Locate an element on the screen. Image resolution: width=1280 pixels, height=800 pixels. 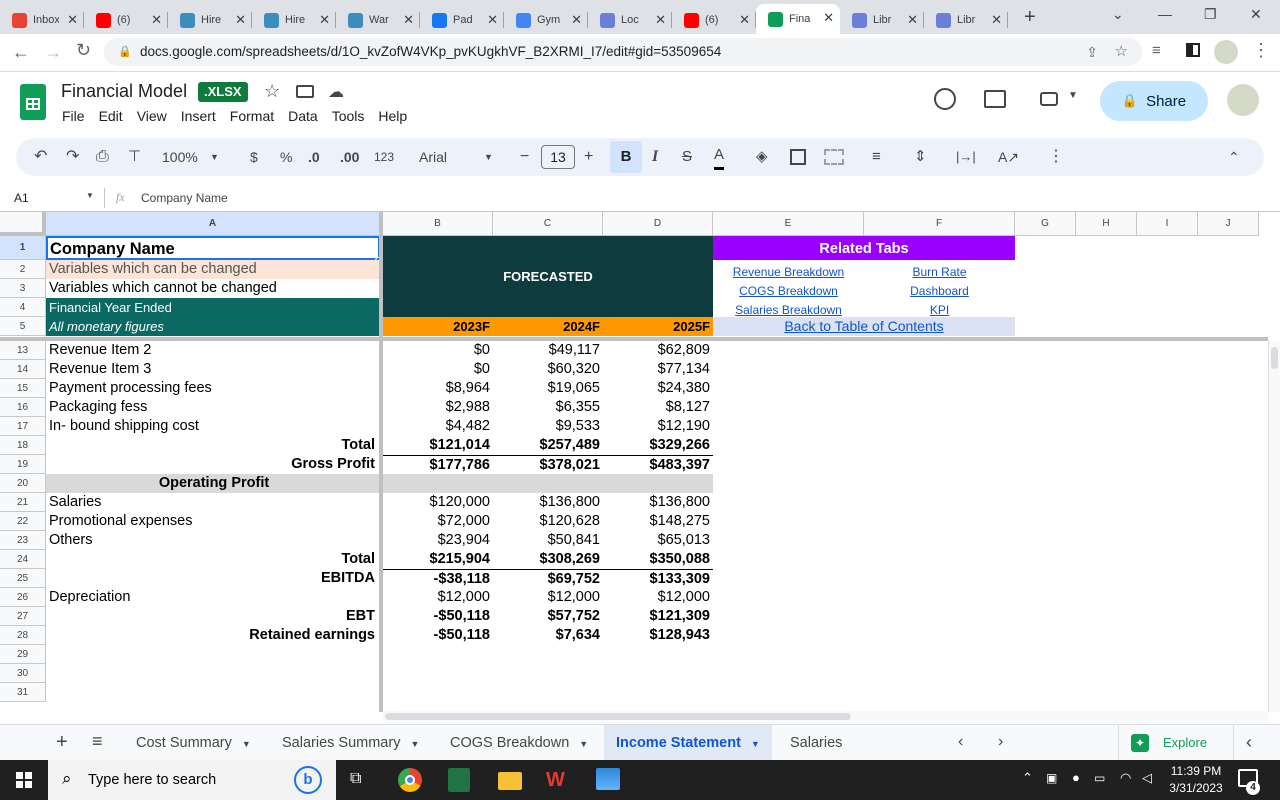
print-icon: ⎙ is located at coordinates (102, 157).